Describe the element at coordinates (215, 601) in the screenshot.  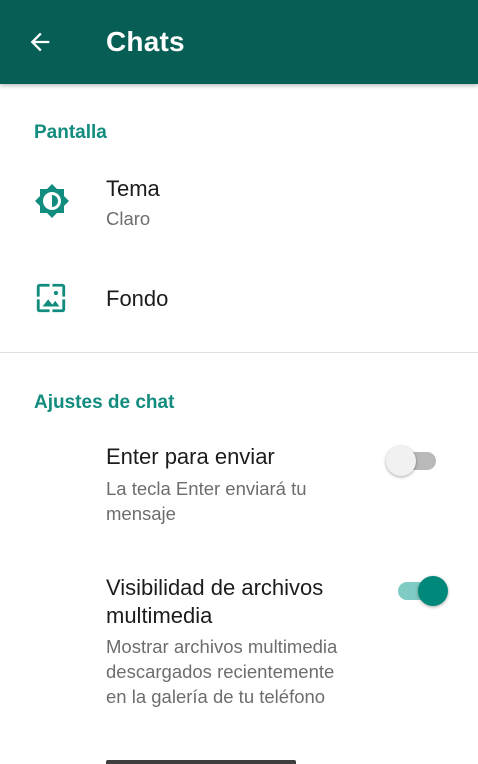
I see `media-visibility-title: Visibilidad de archivos multimedia` at that location.